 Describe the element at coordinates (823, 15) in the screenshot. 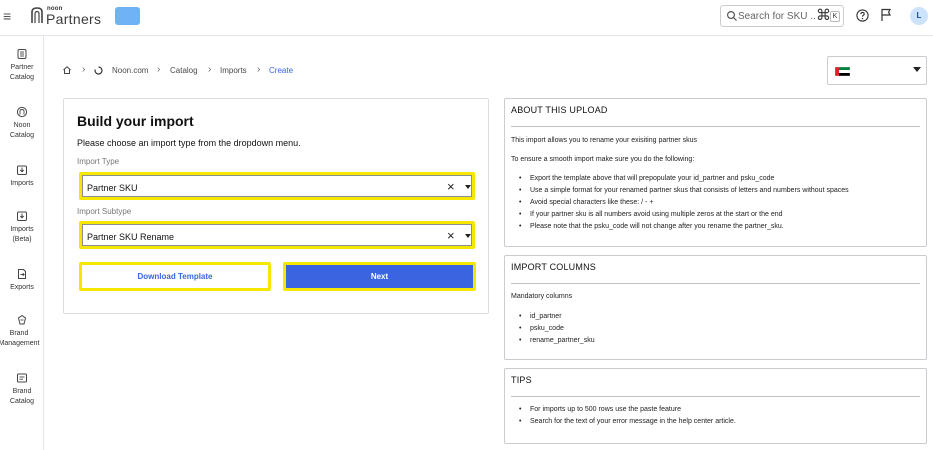

I see `command-key-icon: ⌘` at that location.